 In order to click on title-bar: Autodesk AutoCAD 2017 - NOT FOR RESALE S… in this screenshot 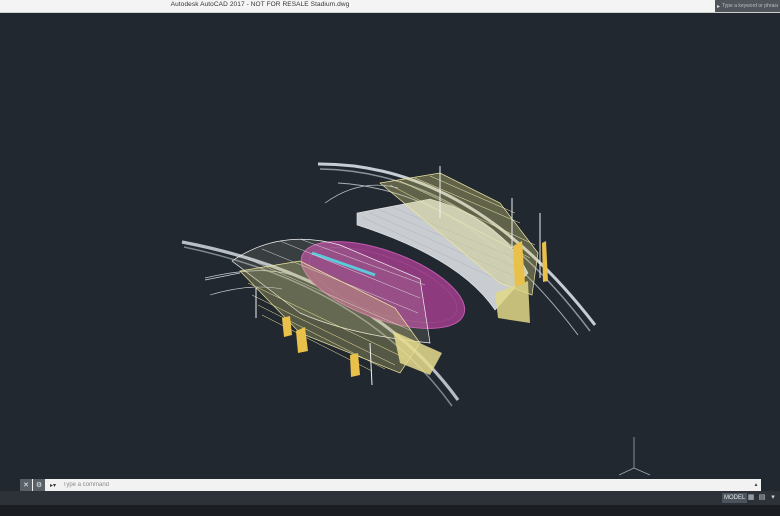, I will do `click(390, 6)`.